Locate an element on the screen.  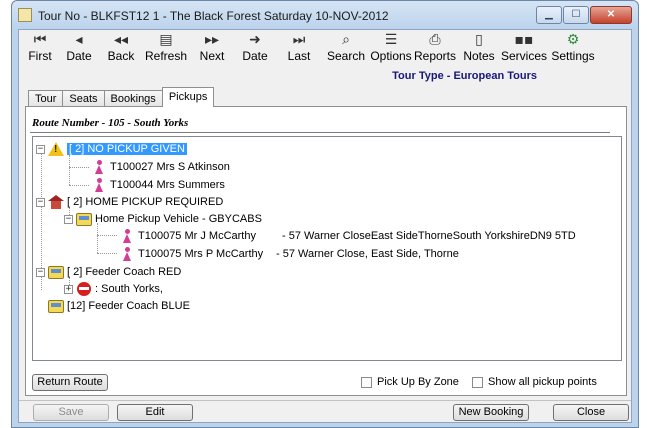
node-label: Home Pickup Vehicle - GBYCABS is located at coordinates (178, 219).